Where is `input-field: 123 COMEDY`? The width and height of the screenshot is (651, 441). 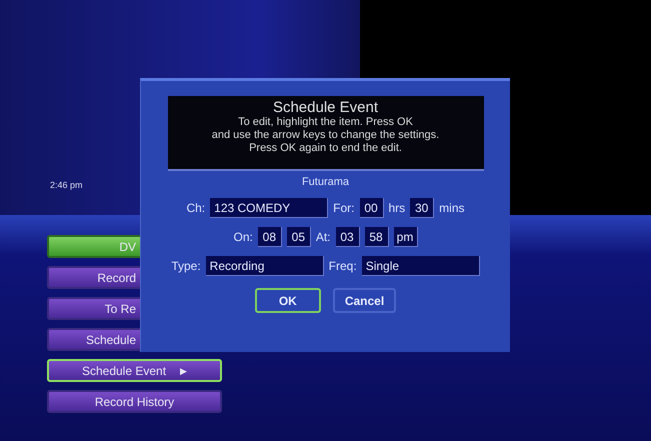
input-field: 123 COMEDY is located at coordinates (269, 208).